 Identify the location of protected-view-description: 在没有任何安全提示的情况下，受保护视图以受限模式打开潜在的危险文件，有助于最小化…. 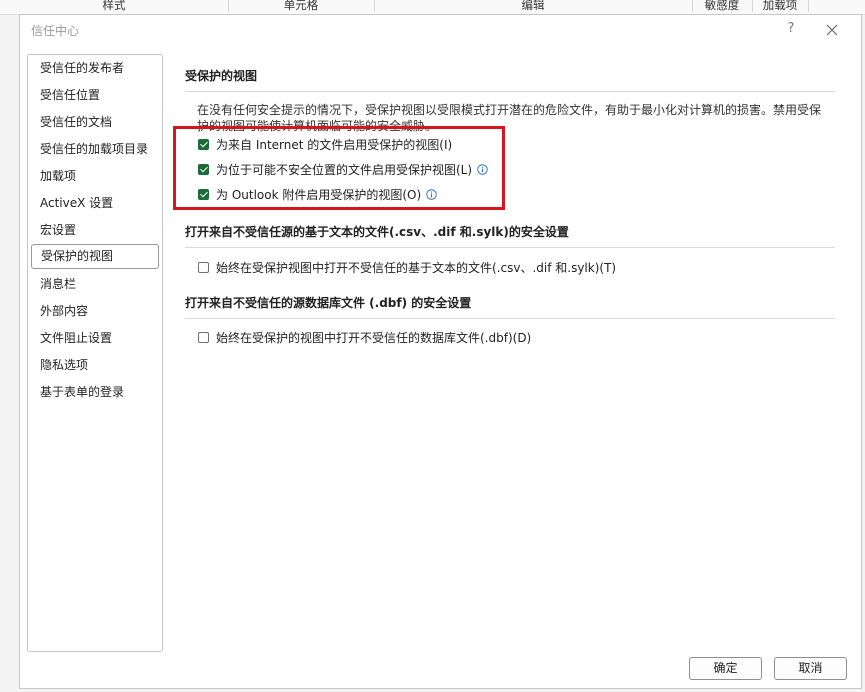
(509, 117).